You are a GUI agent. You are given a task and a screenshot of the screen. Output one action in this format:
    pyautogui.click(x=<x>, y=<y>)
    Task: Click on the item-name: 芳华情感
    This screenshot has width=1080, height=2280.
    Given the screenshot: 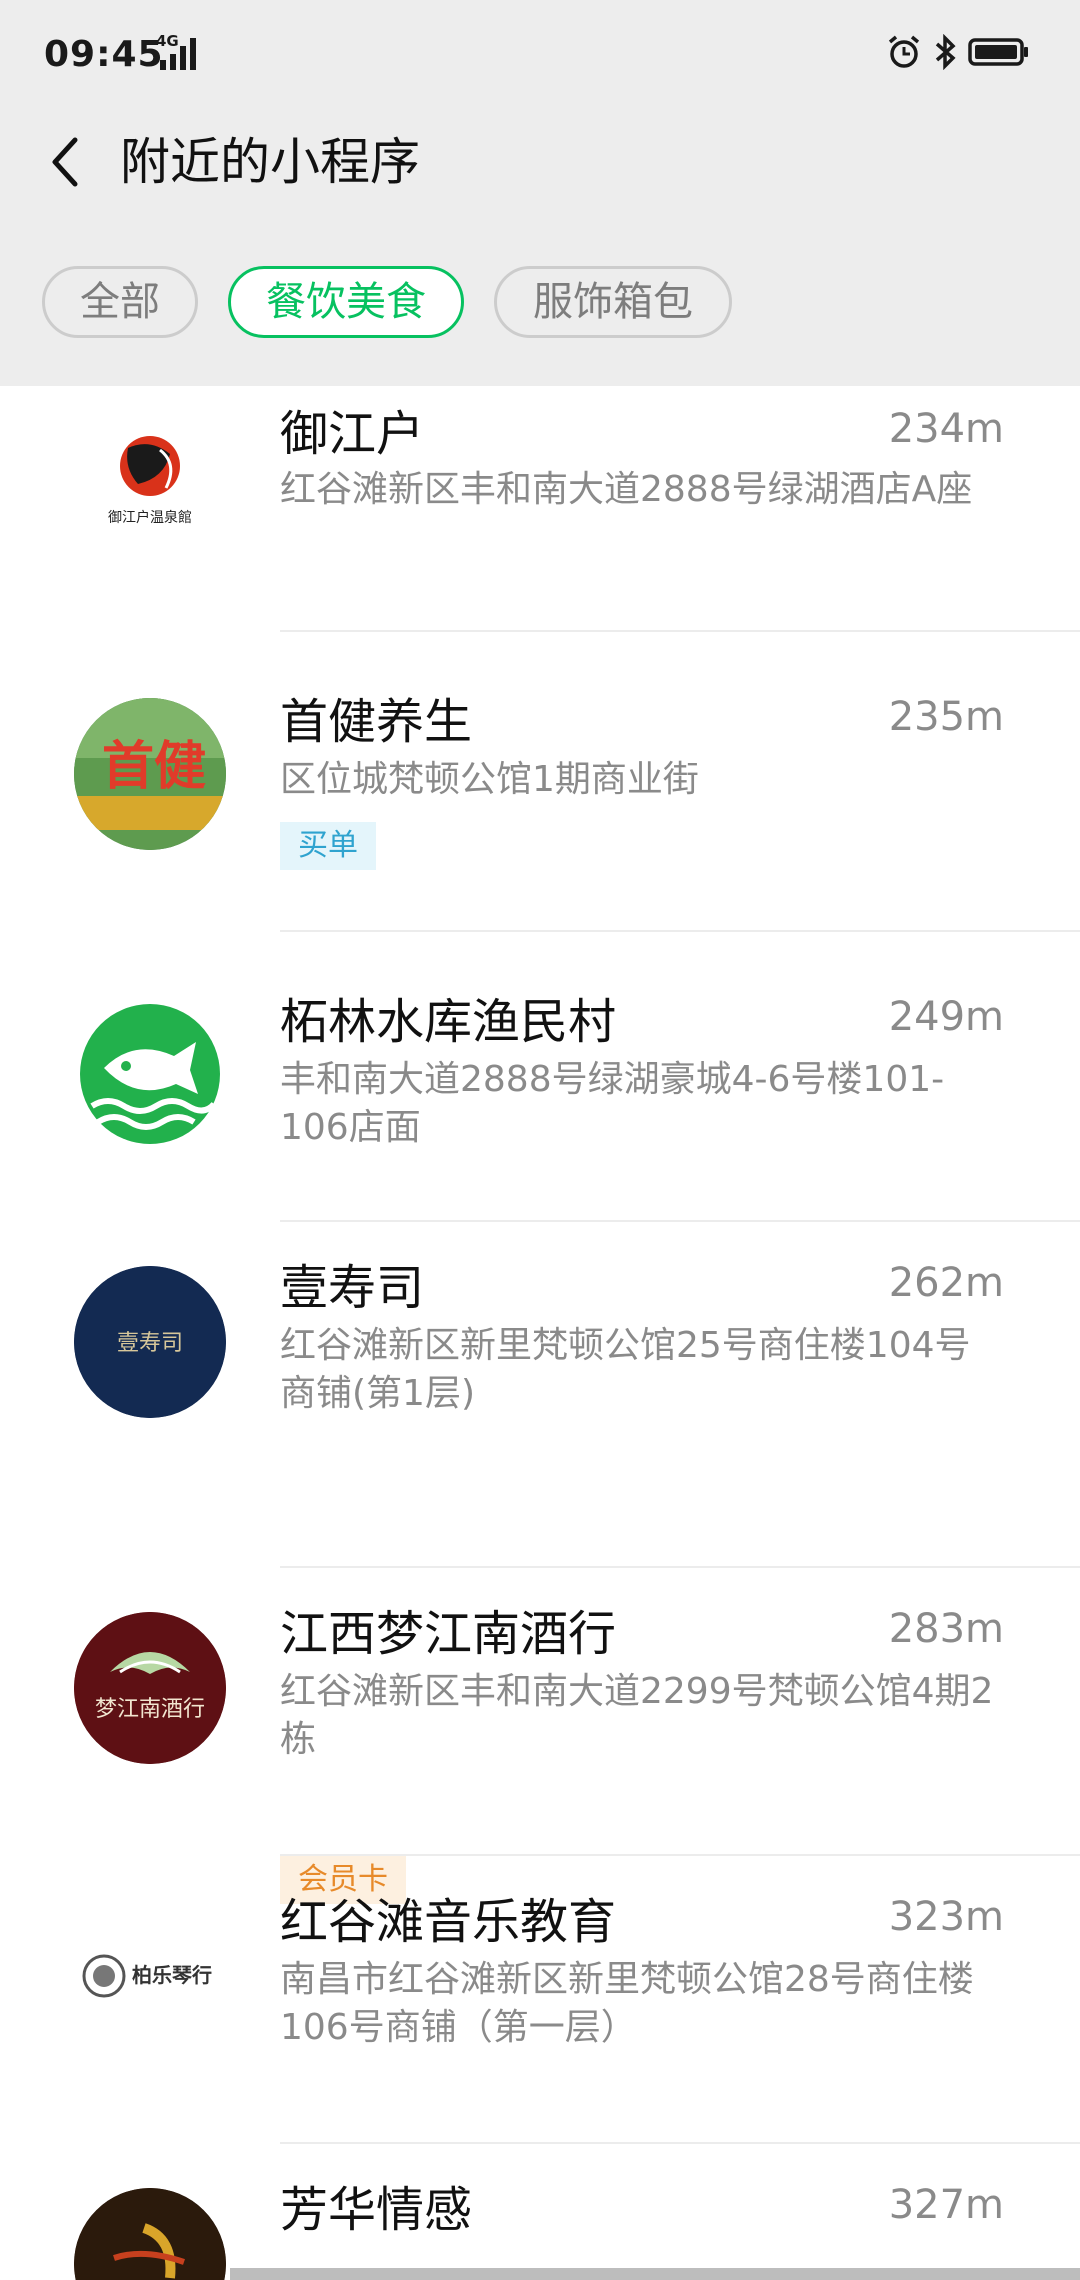 What is the action you would take?
    pyautogui.click(x=376, y=2210)
    